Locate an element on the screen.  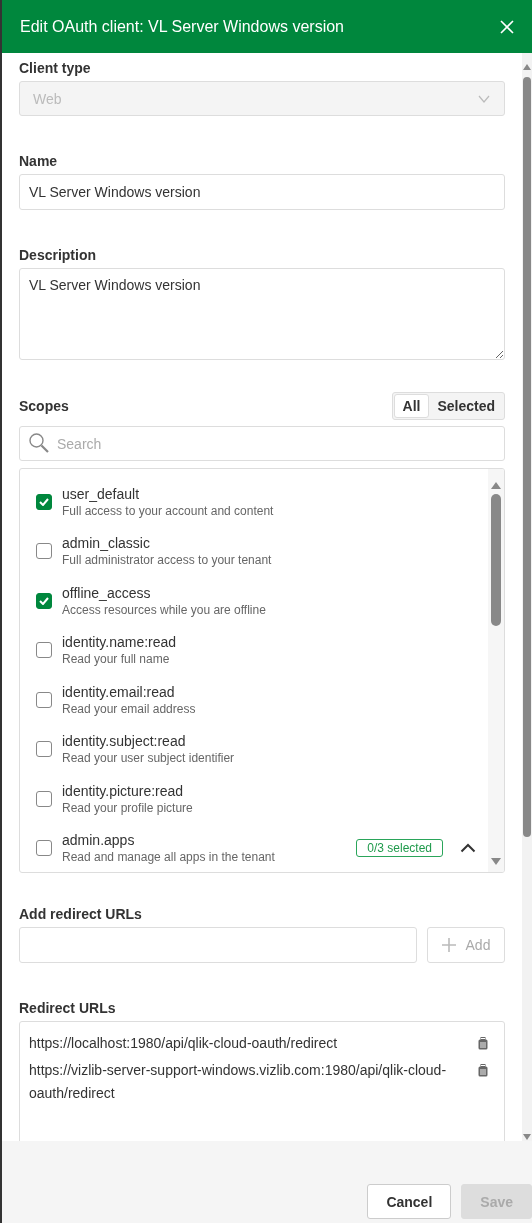
scroll-down-icon is located at coordinates (496, 861).